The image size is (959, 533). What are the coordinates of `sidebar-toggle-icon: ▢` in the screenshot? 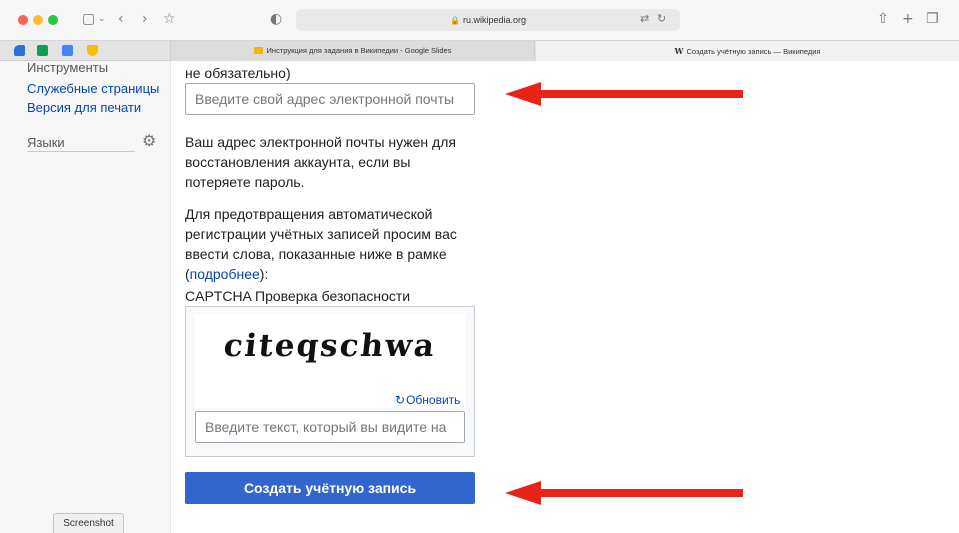 It's located at (88, 19).